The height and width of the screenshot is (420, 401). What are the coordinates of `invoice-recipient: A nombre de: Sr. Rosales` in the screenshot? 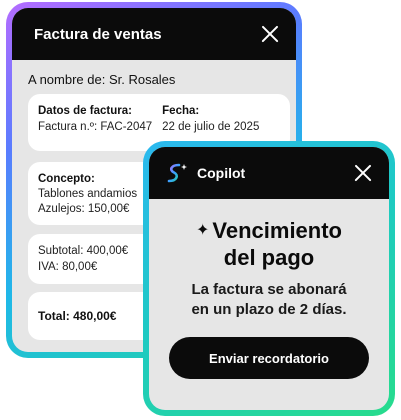 It's located at (102, 79).